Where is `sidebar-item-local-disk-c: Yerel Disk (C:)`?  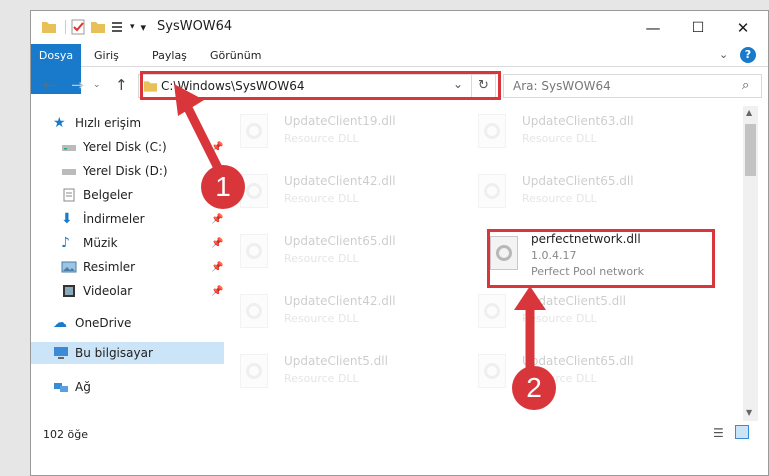 sidebar-item-local-disk-c: Yerel Disk (C:) is located at coordinates (114, 147).